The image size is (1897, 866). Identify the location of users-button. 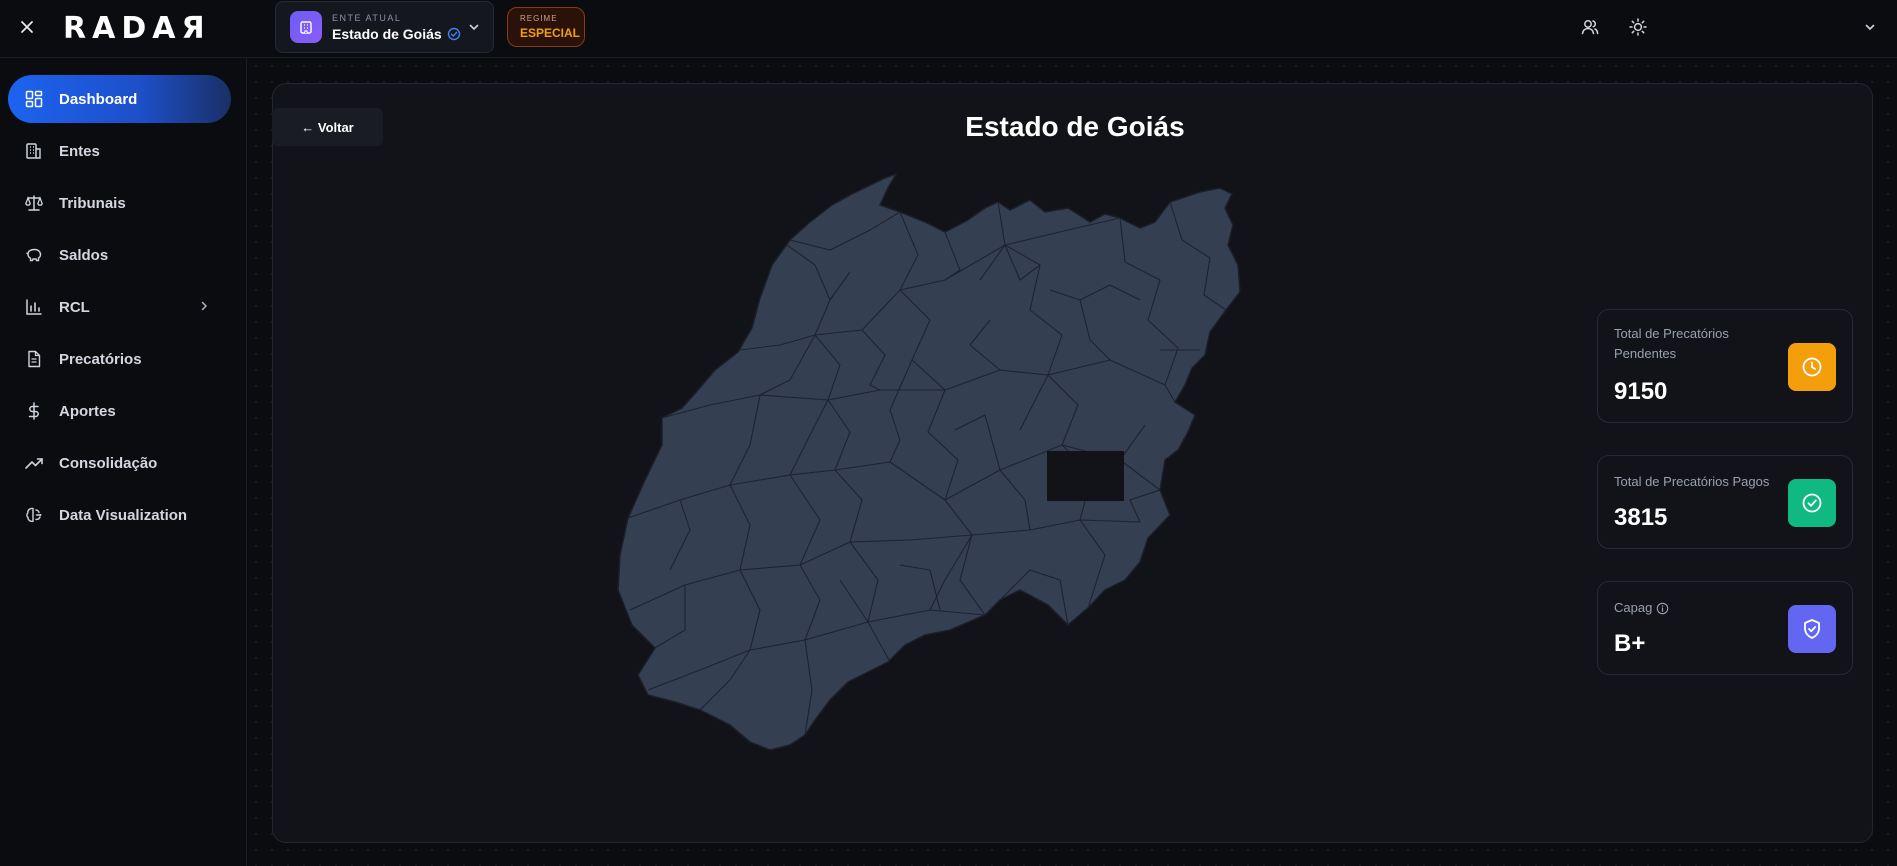
(1590, 27).